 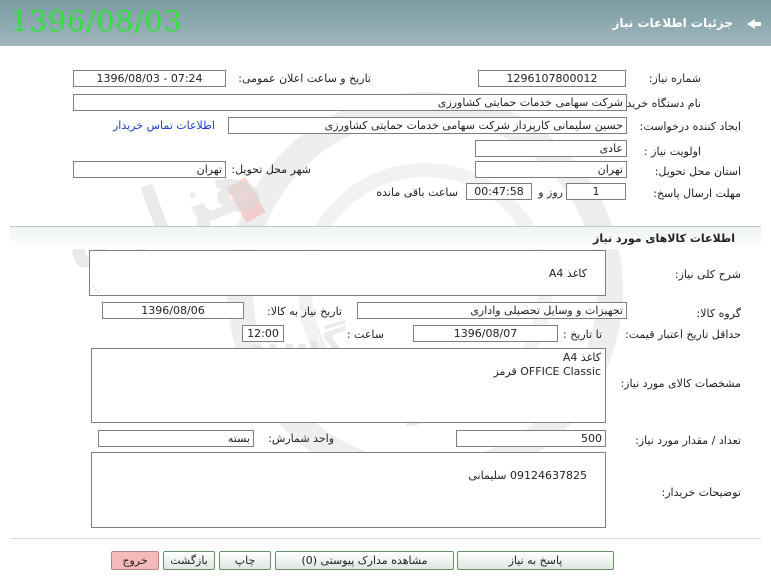 What do you see at coordinates (96, 21) in the screenshot?
I see `header-date: 1396/08/03` at bounding box center [96, 21].